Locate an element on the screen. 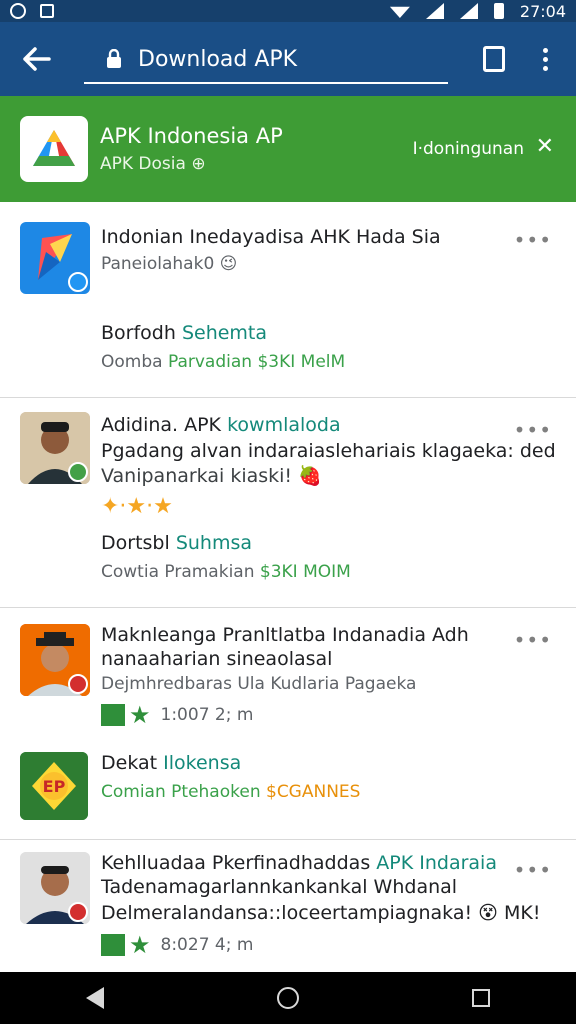 This screenshot has width=576, height=1024. item-footer: Comian Ptehaoken $CGANNES is located at coordinates (230, 792).